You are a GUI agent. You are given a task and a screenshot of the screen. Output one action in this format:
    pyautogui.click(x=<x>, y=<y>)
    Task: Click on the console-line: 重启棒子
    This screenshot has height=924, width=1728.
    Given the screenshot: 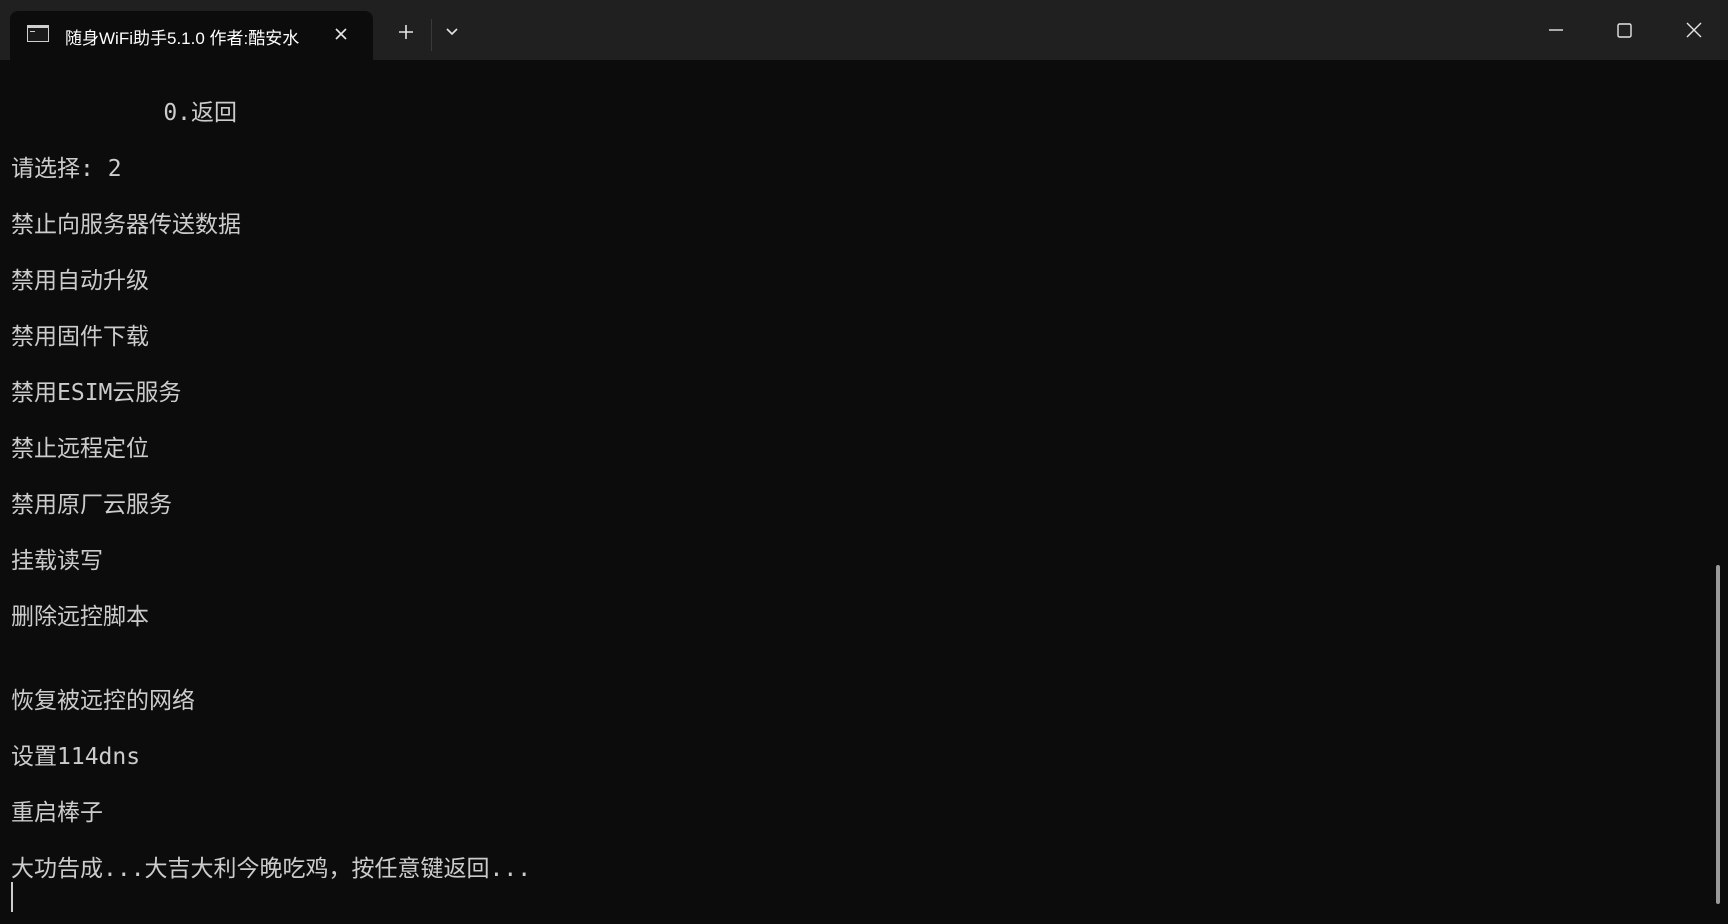 What is the action you would take?
    pyautogui.click(x=57, y=813)
    